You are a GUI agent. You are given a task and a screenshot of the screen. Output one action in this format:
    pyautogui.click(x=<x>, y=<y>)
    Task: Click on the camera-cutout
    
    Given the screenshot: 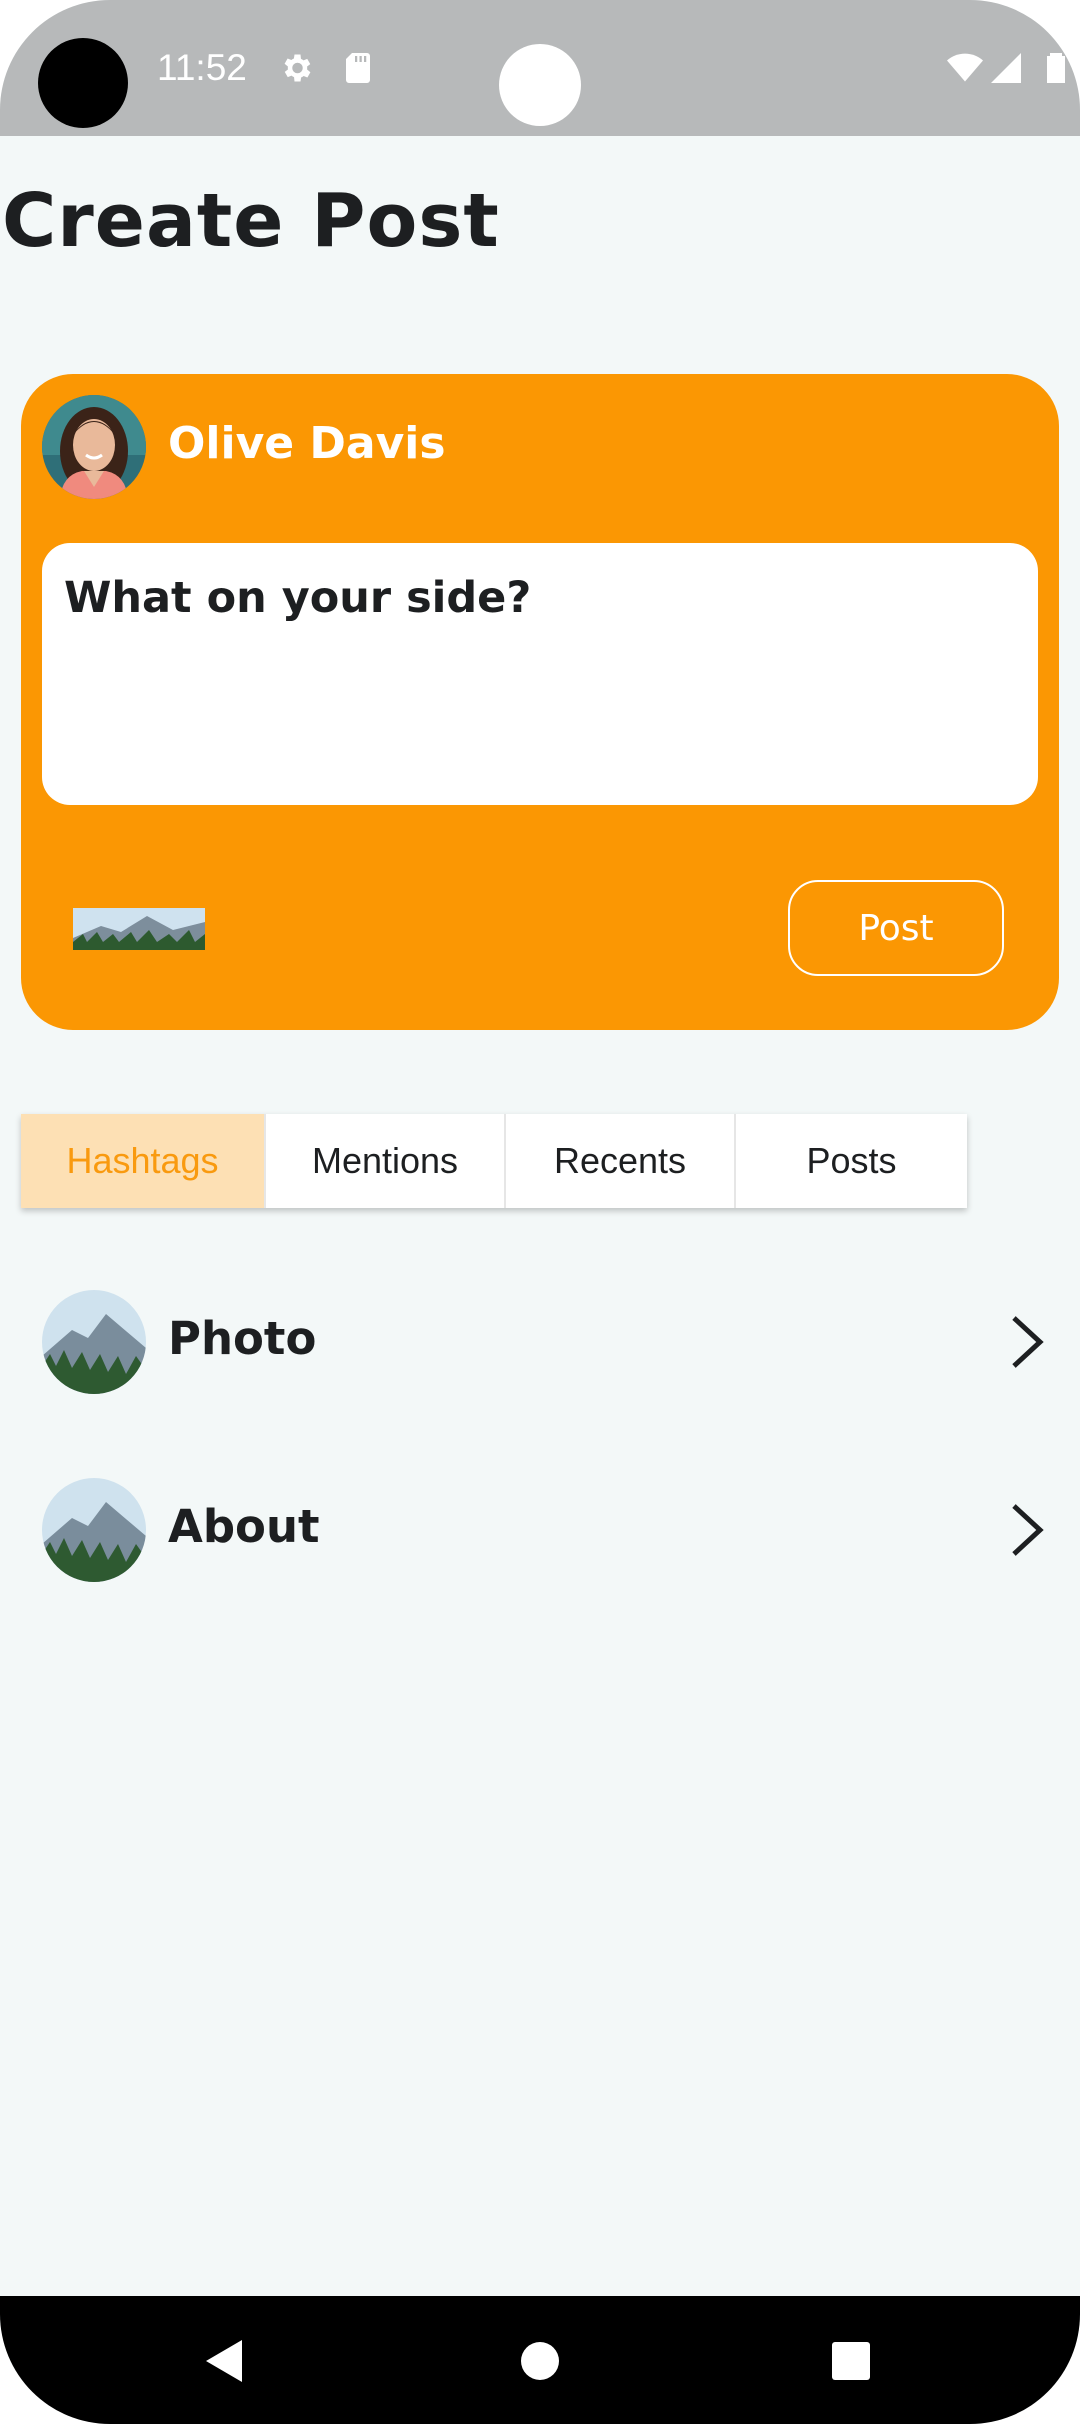 What is the action you would take?
    pyautogui.click(x=83, y=83)
    